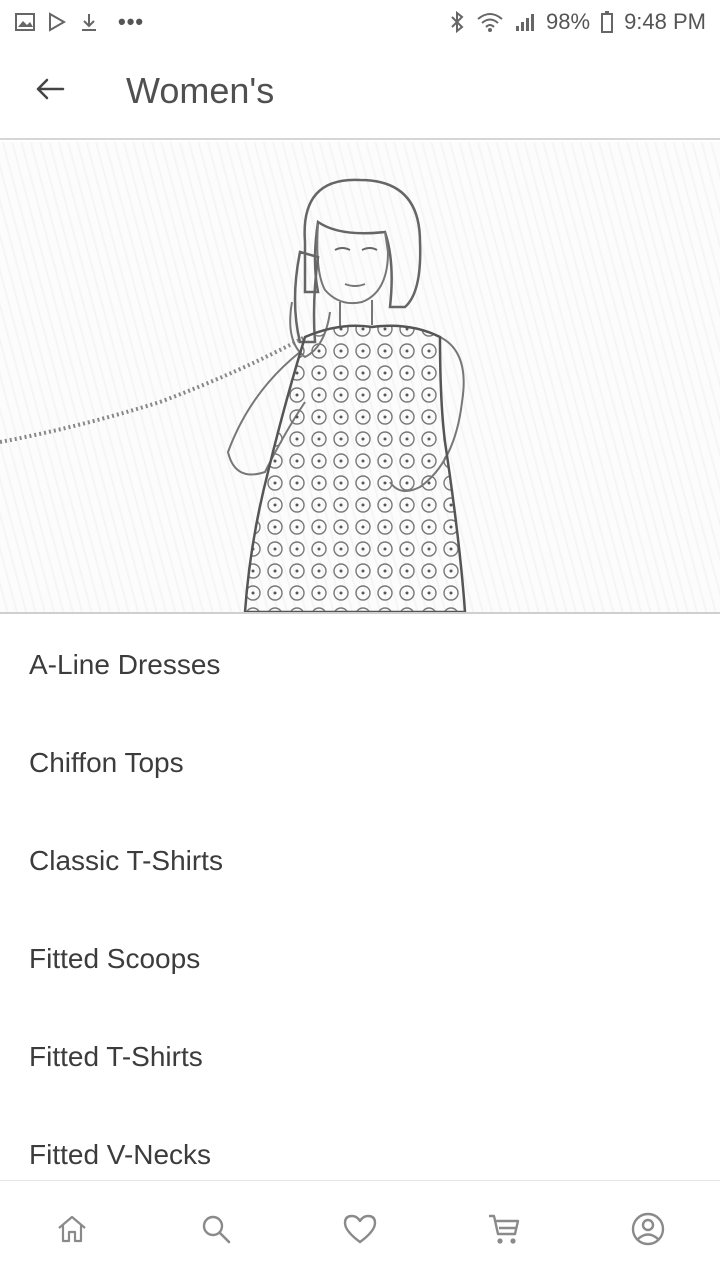 The image size is (720, 1280). What do you see at coordinates (360, 959) in the screenshot?
I see `list-item: Fitted Scoops` at bounding box center [360, 959].